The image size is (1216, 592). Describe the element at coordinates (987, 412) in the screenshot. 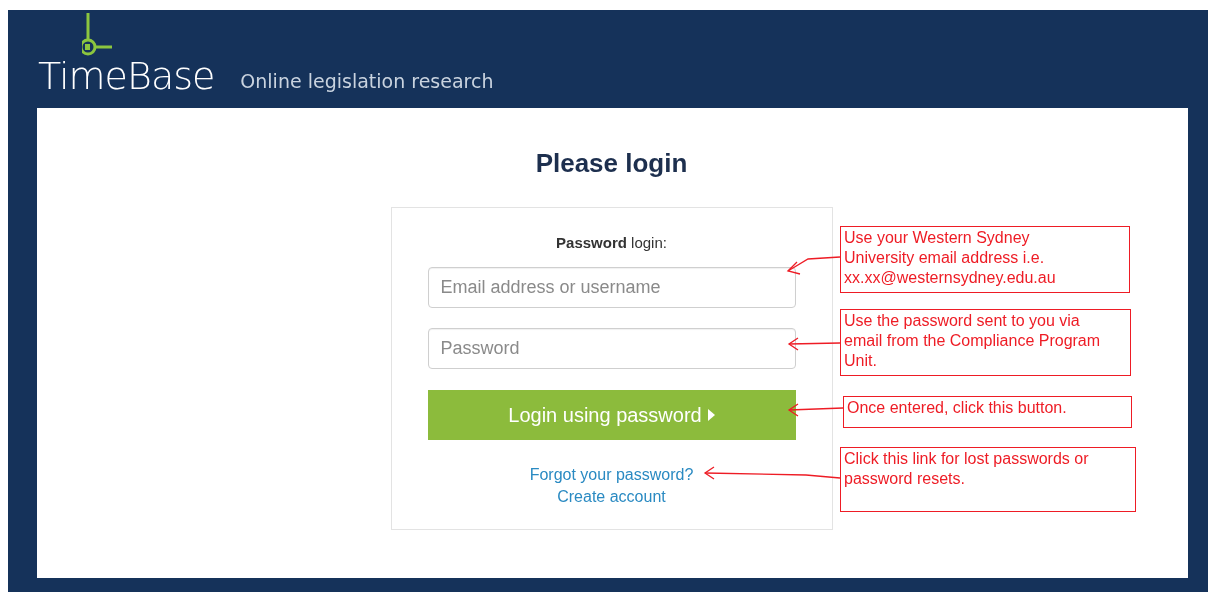

I see `annotation-note: Once entered, click this button.` at that location.